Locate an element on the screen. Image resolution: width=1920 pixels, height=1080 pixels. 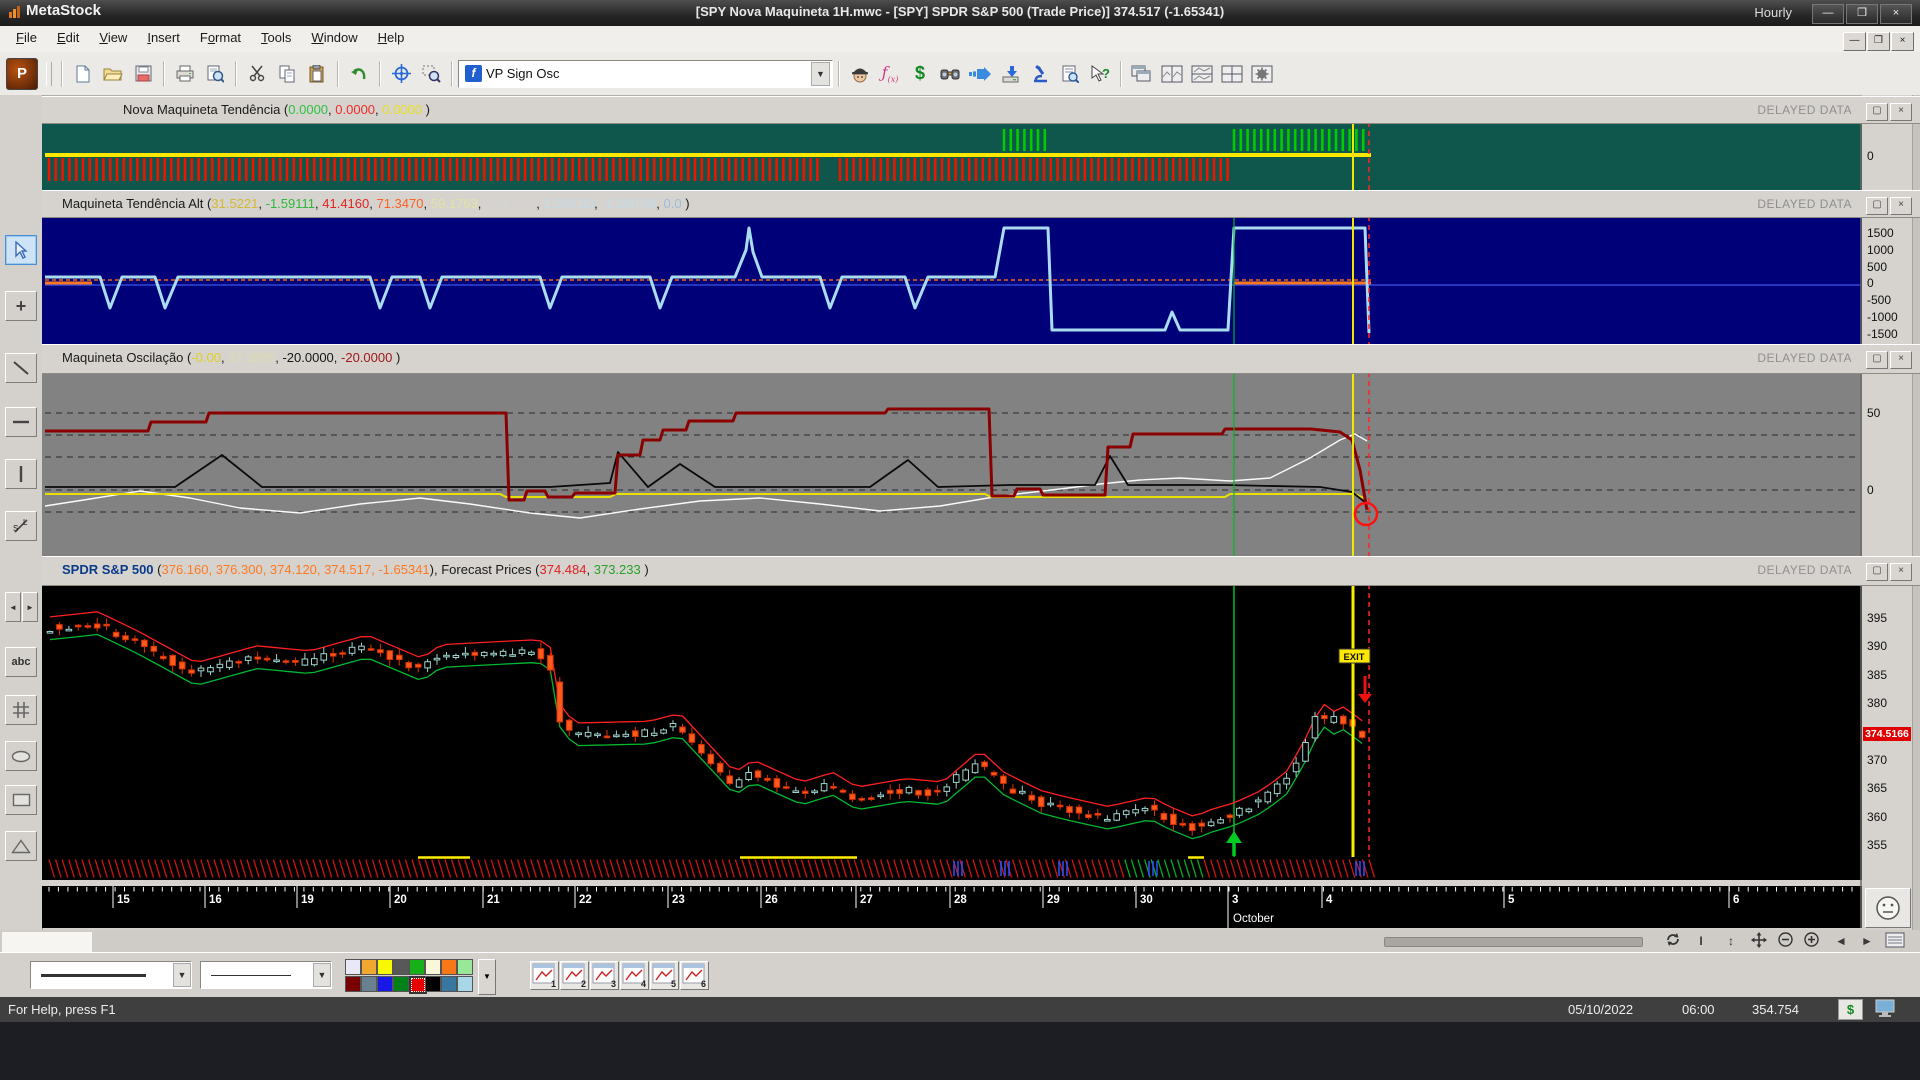
menu-view: View is located at coordinates (113, 37).